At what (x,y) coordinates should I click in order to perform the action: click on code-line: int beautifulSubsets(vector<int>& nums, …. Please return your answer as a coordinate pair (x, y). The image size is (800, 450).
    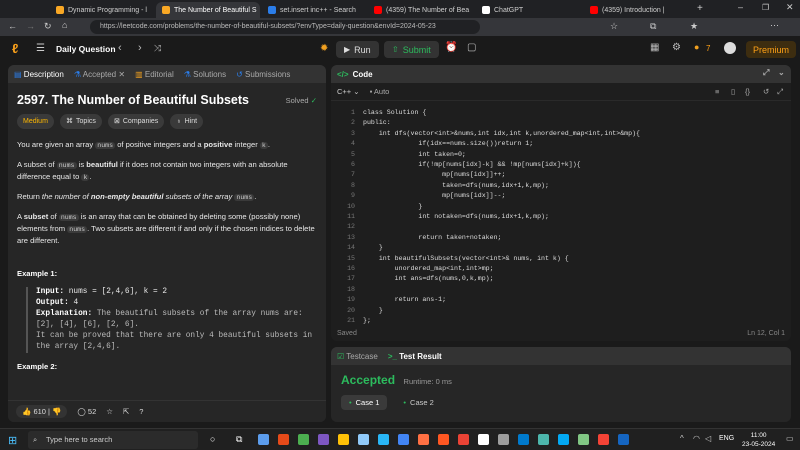
    Looking at the image, I should click on (466, 258).